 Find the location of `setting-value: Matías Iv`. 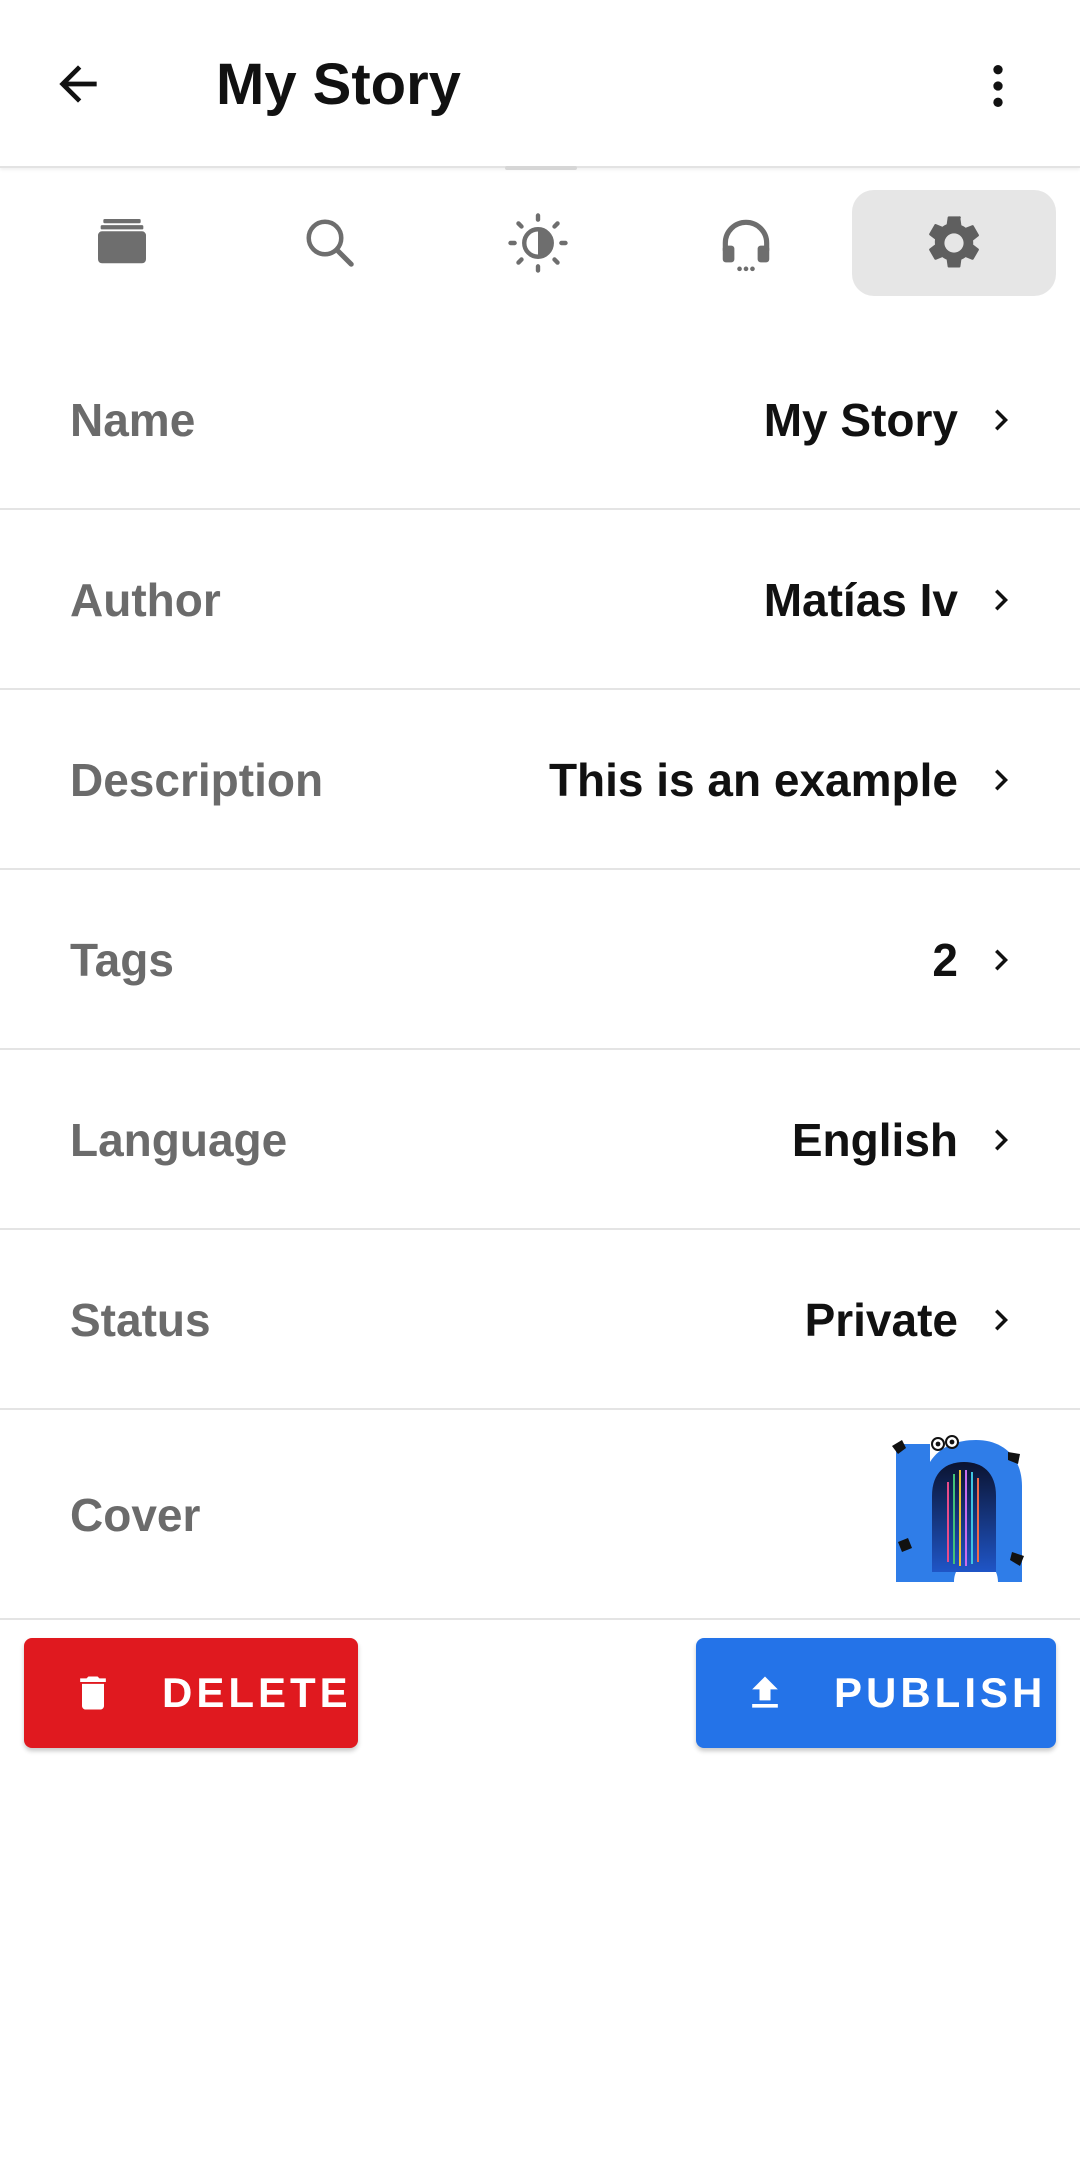

setting-value: Matías Iv is located at coordinates (860, 600).